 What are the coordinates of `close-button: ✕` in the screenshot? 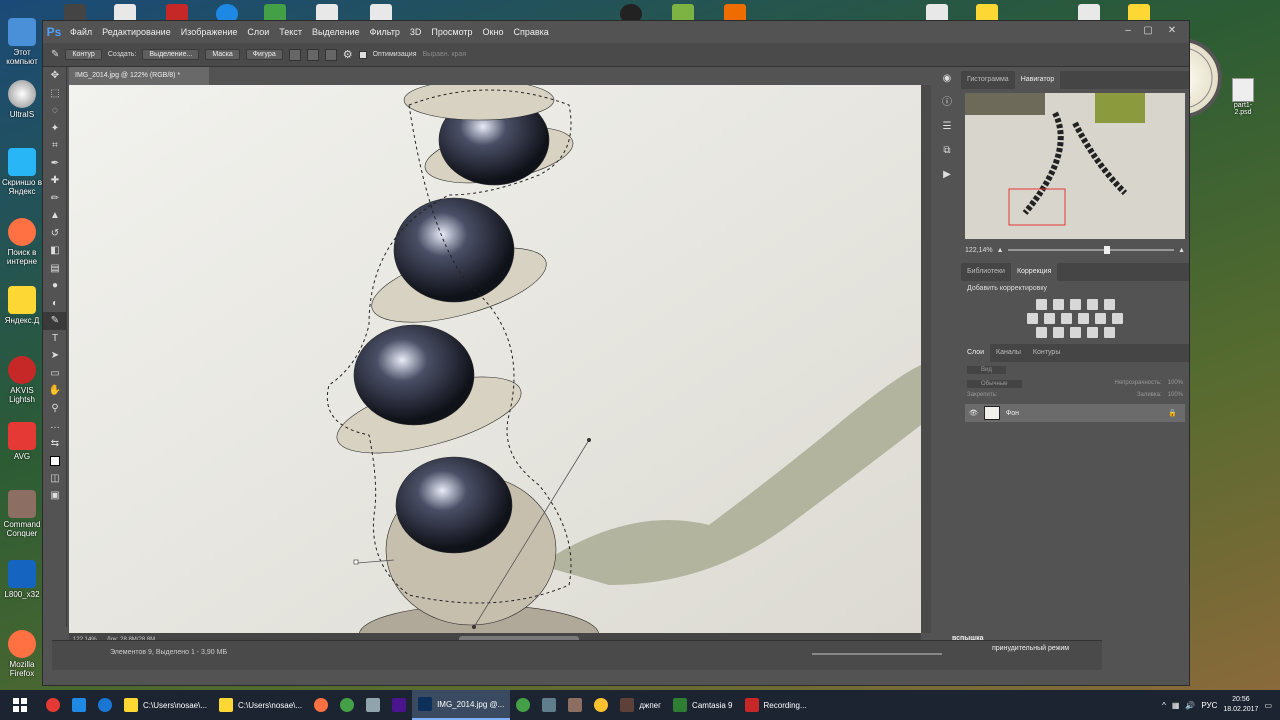 It's located at (1172, 31).